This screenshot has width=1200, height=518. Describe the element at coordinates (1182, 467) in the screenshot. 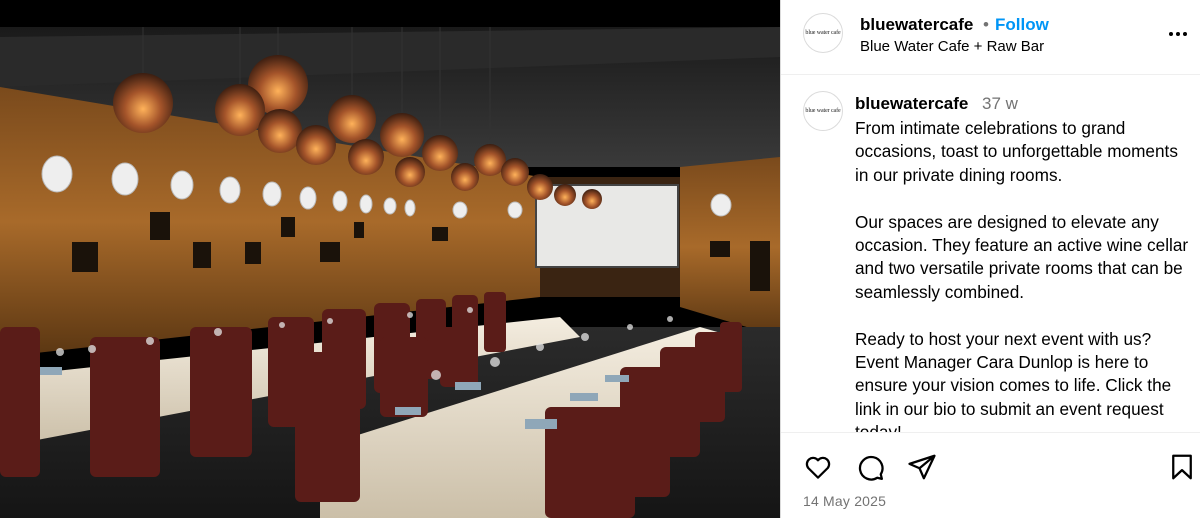

I see `bookmark-icon` at that location.